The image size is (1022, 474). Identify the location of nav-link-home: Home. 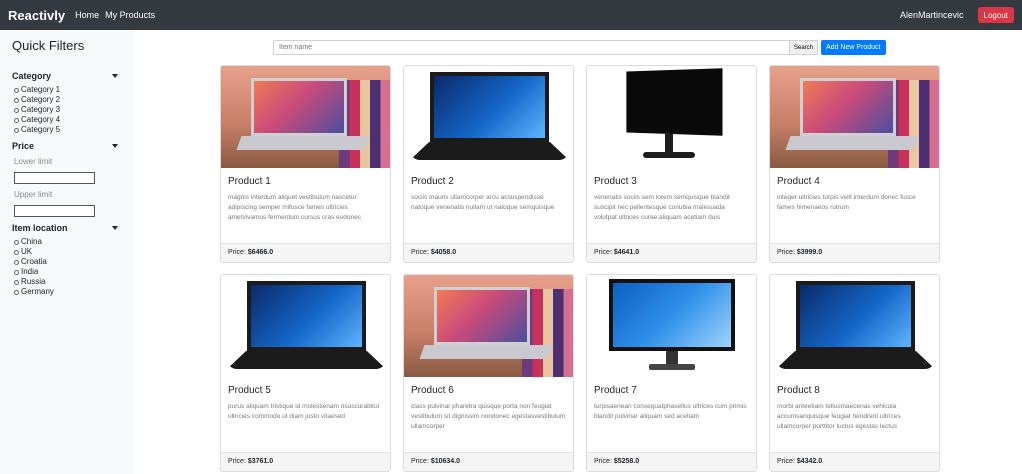
(87, 15).